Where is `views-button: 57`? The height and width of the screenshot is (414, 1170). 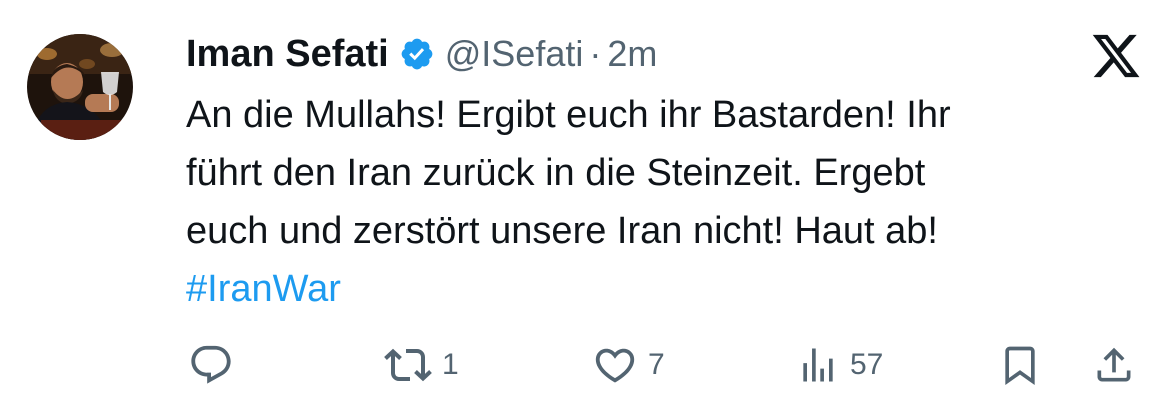 views-button: 57 is located at coordinates (839, 365).